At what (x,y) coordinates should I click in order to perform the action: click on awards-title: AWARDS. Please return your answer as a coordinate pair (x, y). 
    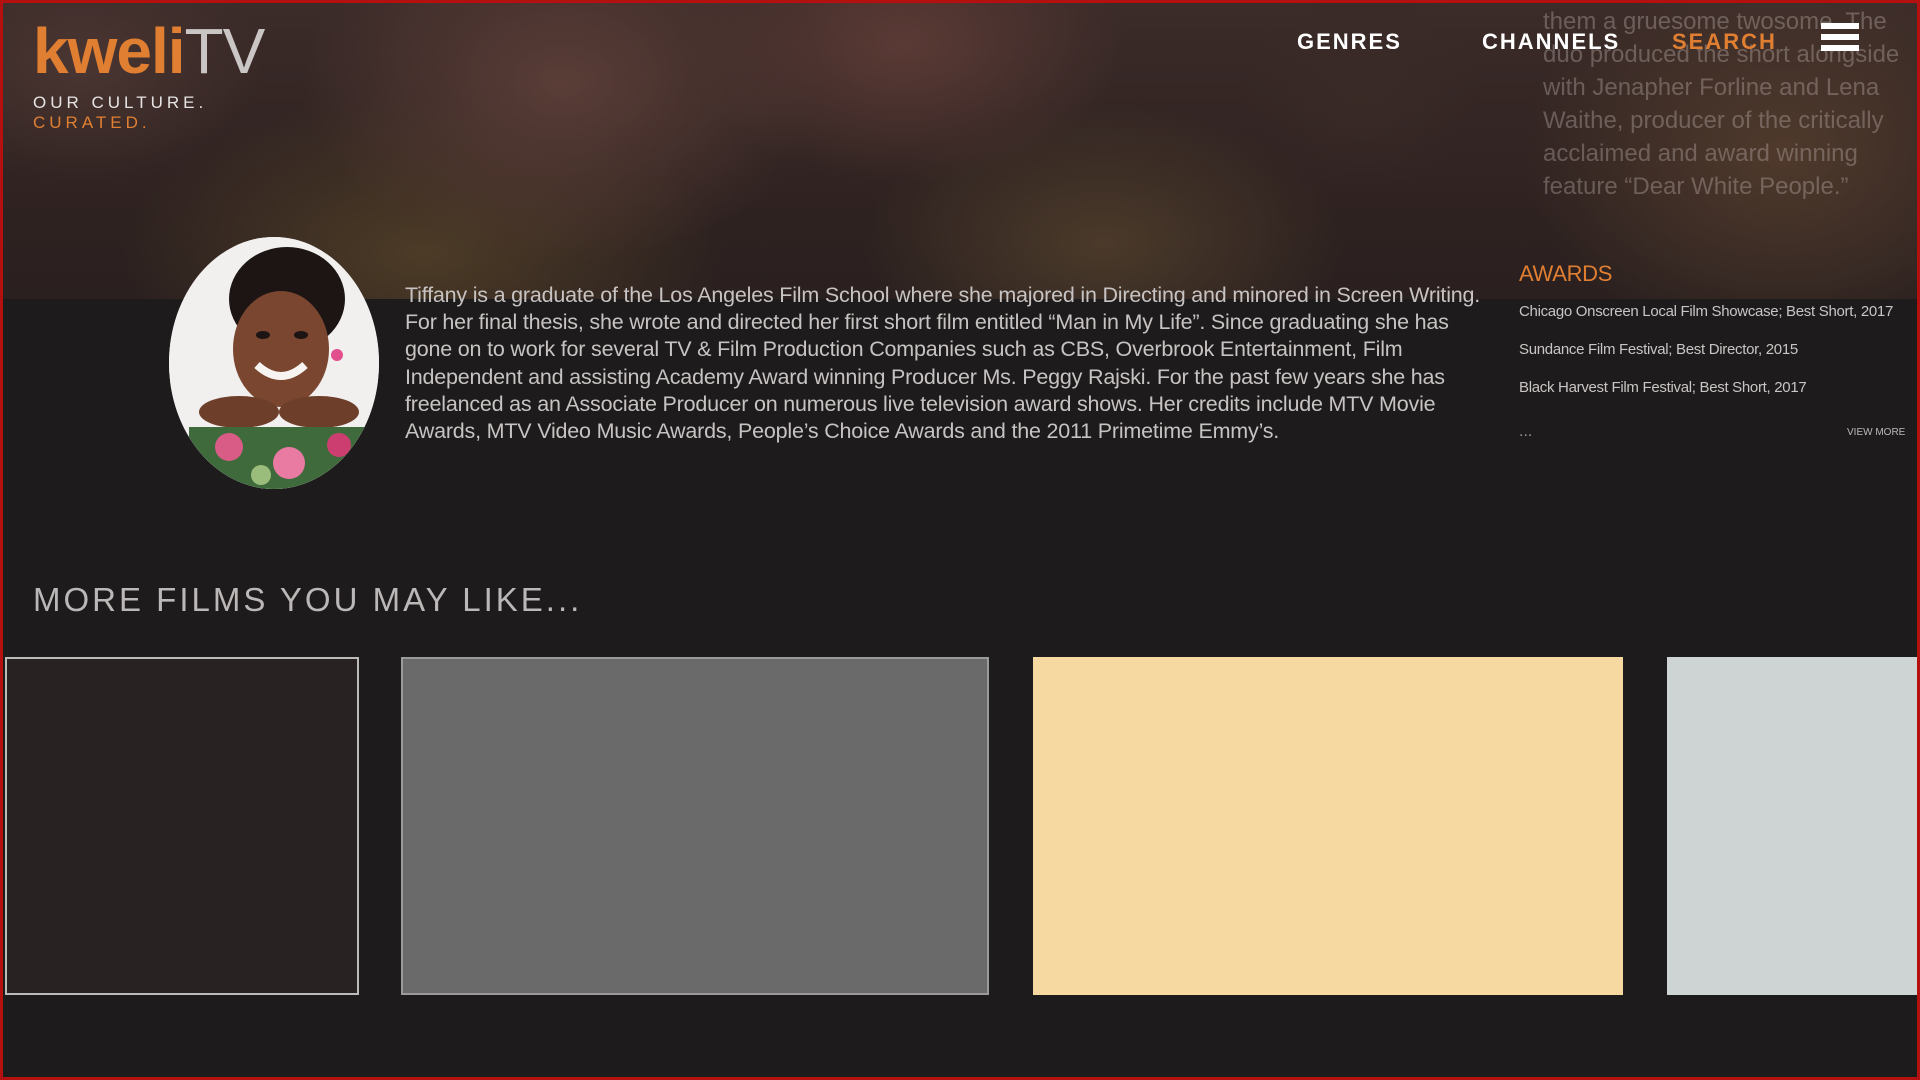
    Looking at the image, I should click on (1566, 273).